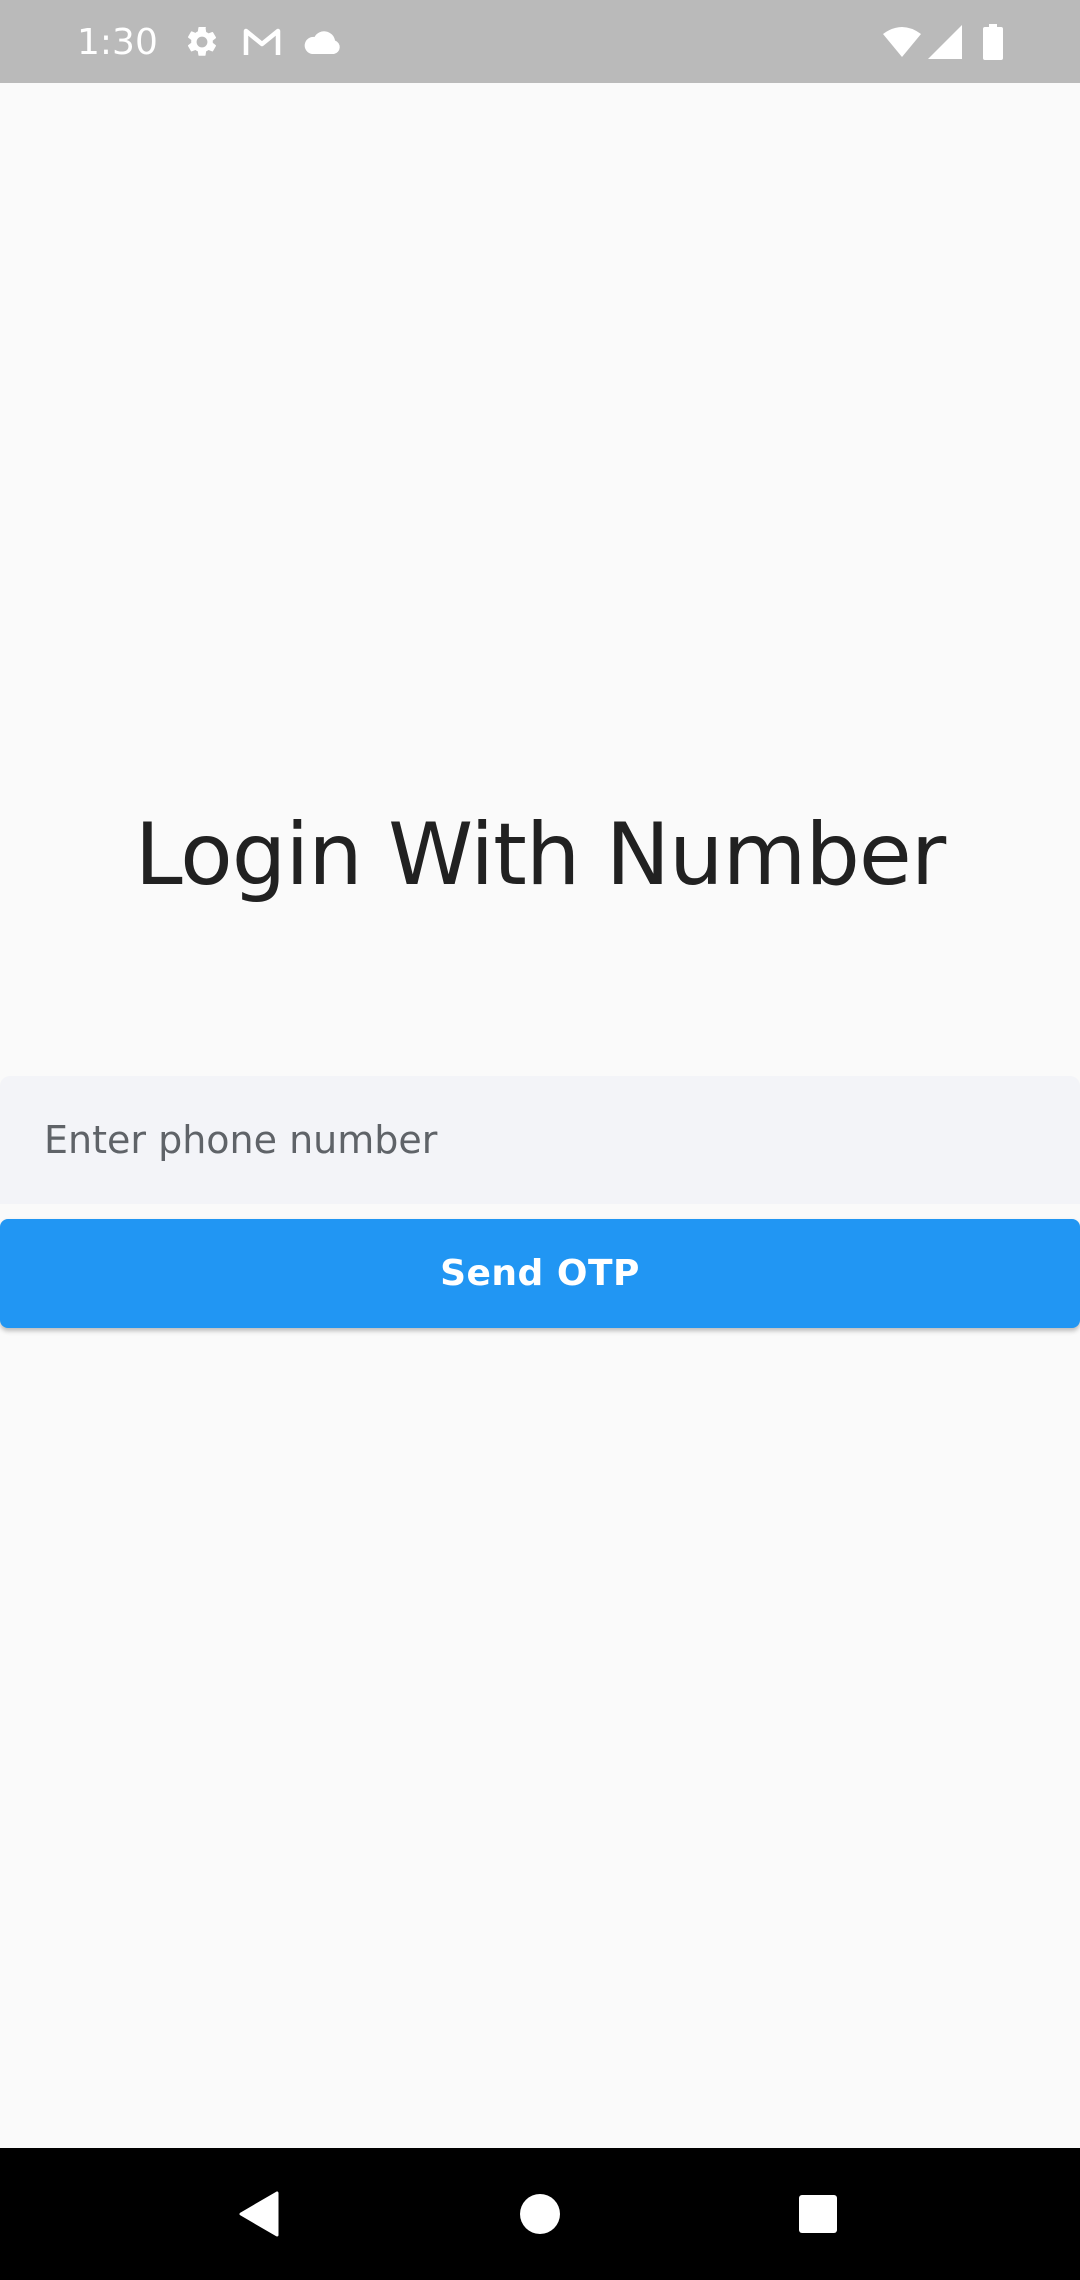 The height and width of the screenshot is (2280, 1080). What do you see at coordinates (902, 41) in the screenshot?
I see `wifi-icon` at bounding box center [902, 41].